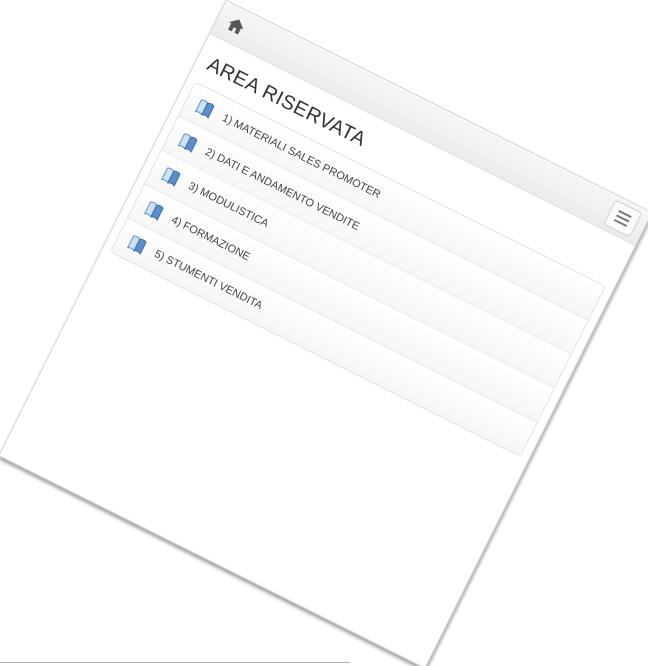 The width and height of the screenshot is (648, 666). I want to click on home-icon, so click(236, 25).